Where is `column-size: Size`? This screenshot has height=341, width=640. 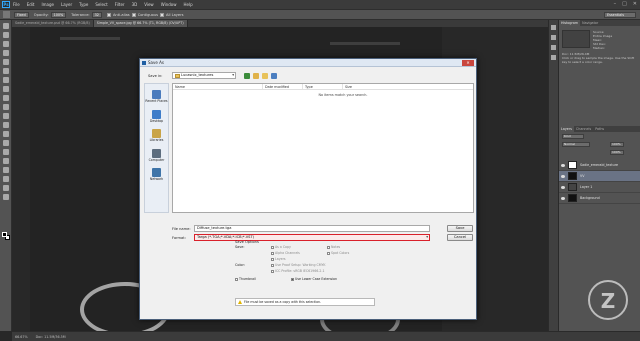 column-size: Size is located at coordinates (363, 86).